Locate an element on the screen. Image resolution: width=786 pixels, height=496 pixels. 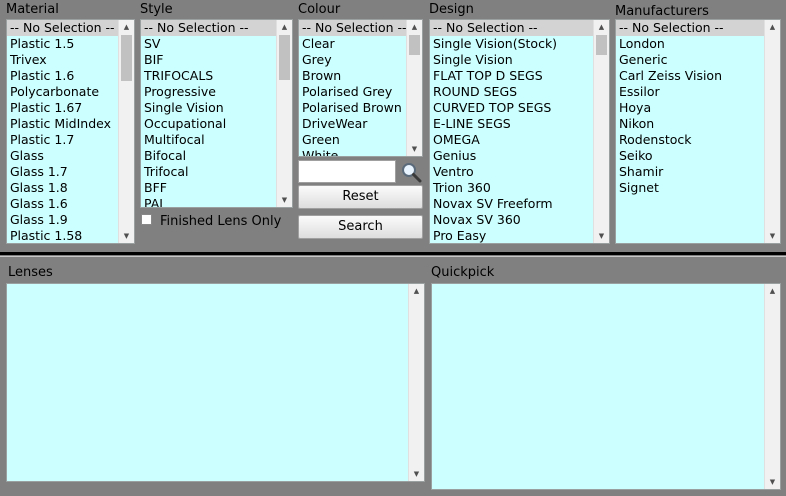
reset-button: Reset is located at coordinates (360, 197).